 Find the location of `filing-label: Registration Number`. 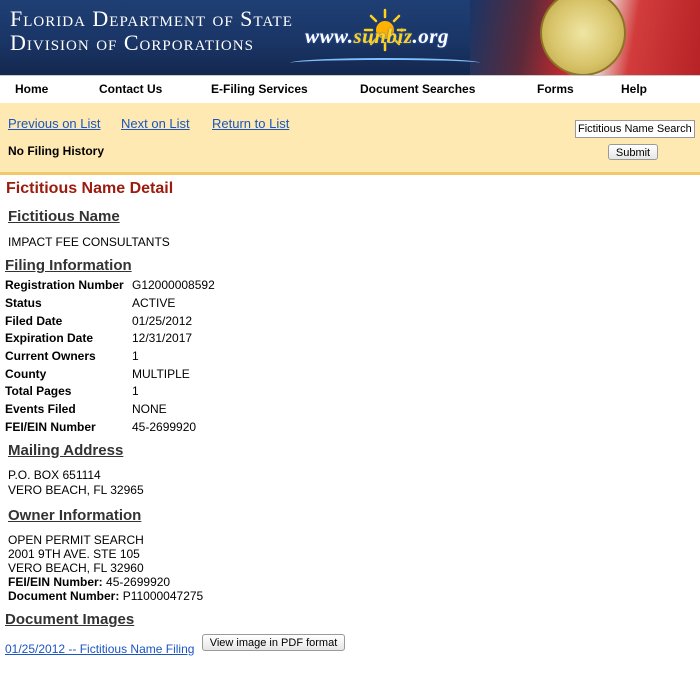

filing-label: Registration Number is located at coordinates (64, 285).